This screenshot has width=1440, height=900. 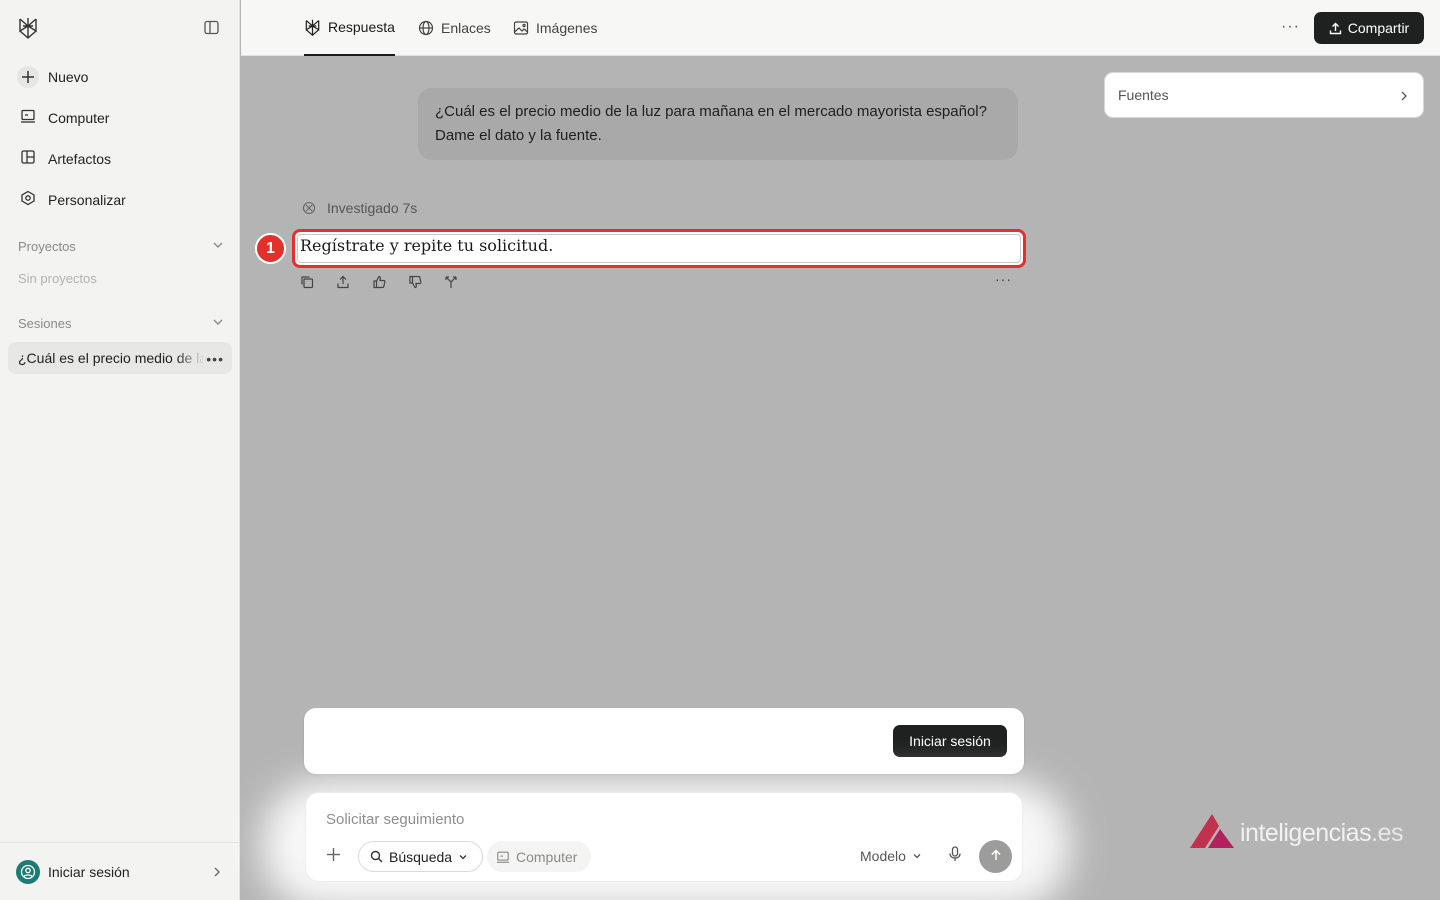 I want to click on sources-card: Fuentes, so click(x=1264, y=95).